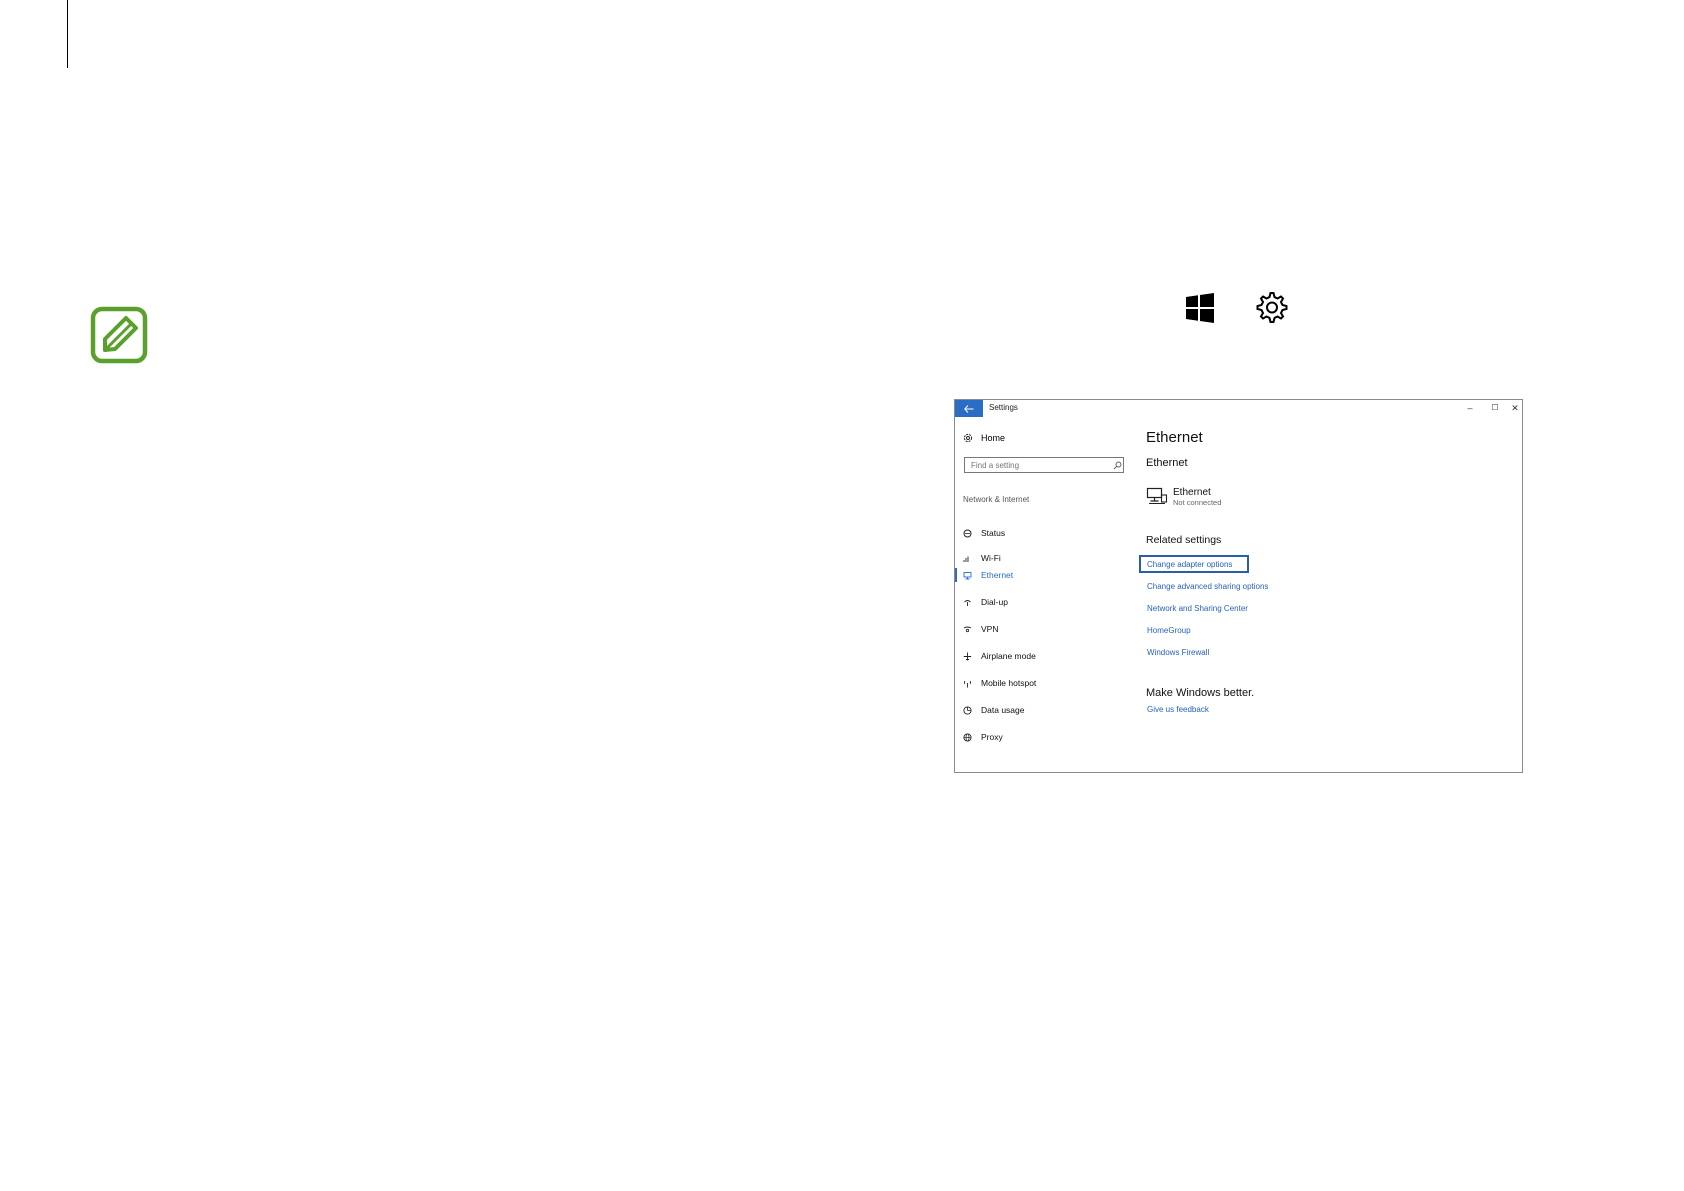 The image size is (1684, 1191). Describe the element at coordinates (967, 533) in the screenshot. I see `status-icon` at that location.